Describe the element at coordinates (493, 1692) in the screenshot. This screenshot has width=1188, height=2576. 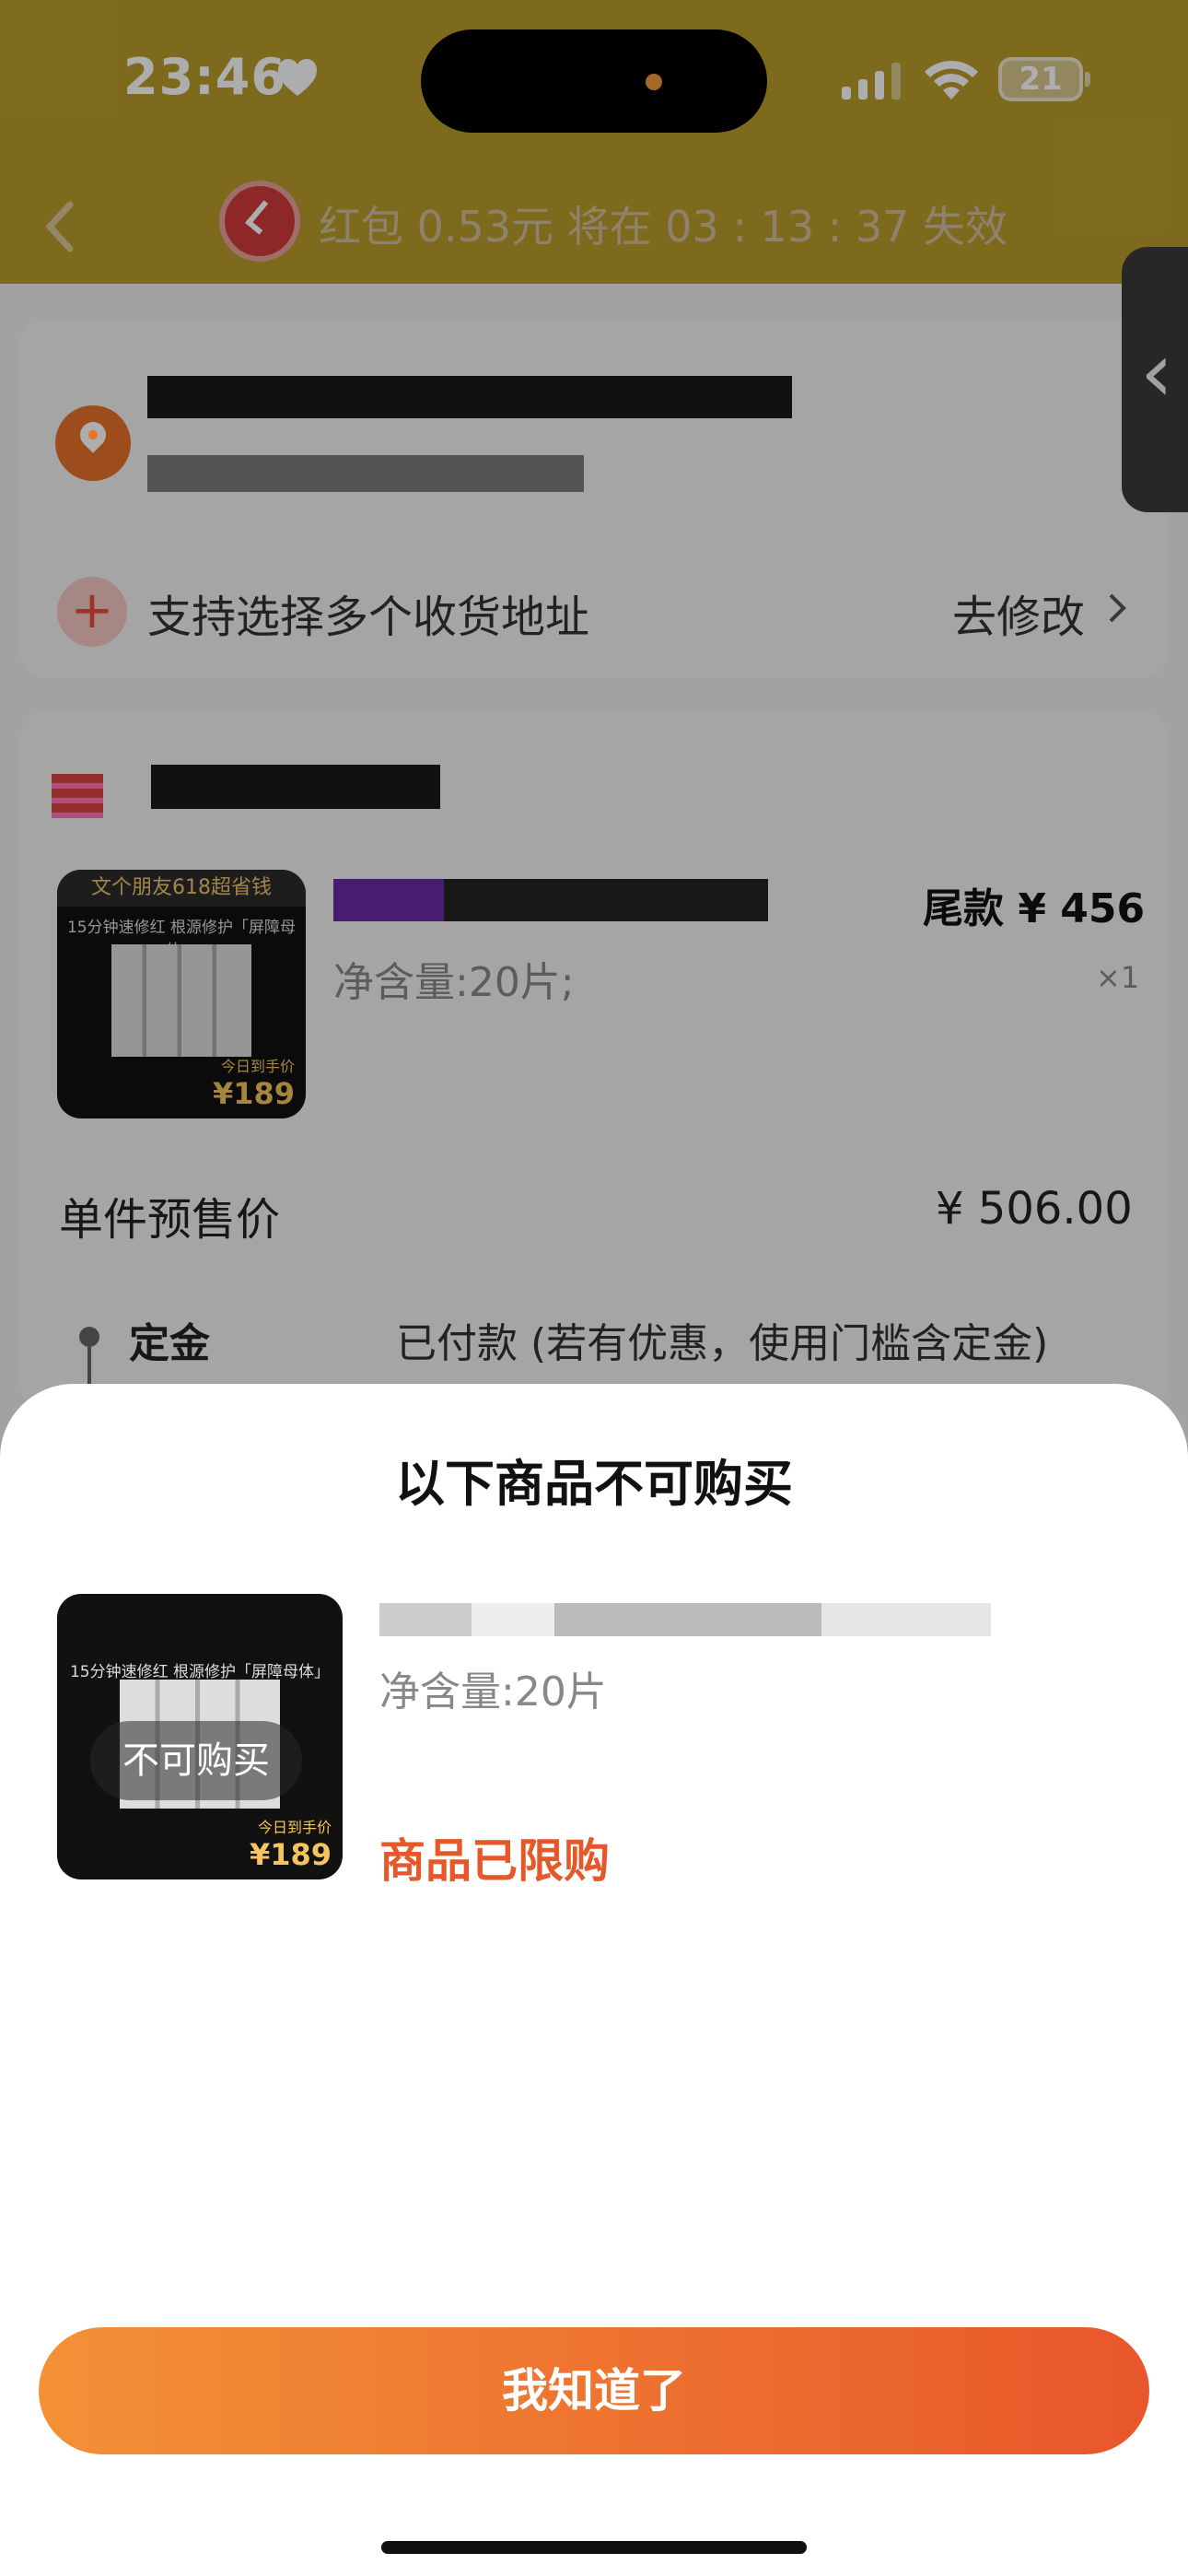
I see `unavailable-product-spec: 净含量:20片` at that location.